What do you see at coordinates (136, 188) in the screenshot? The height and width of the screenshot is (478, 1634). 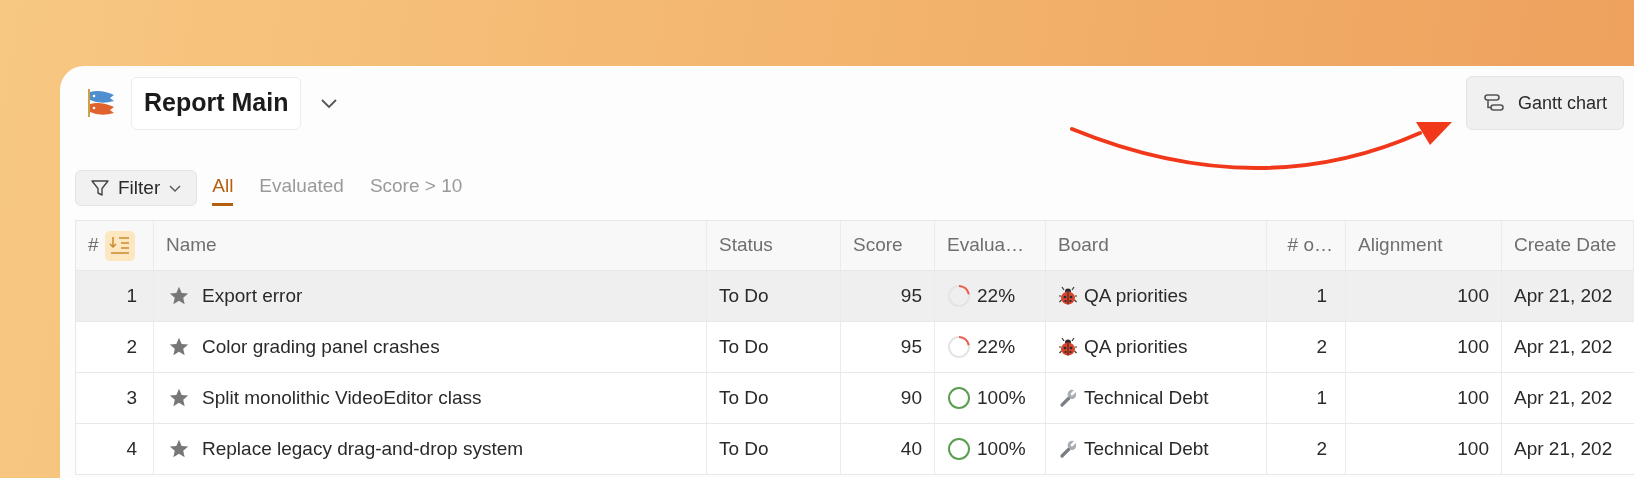 I see `filter-button: Filter` at bounding box center [136, 188].